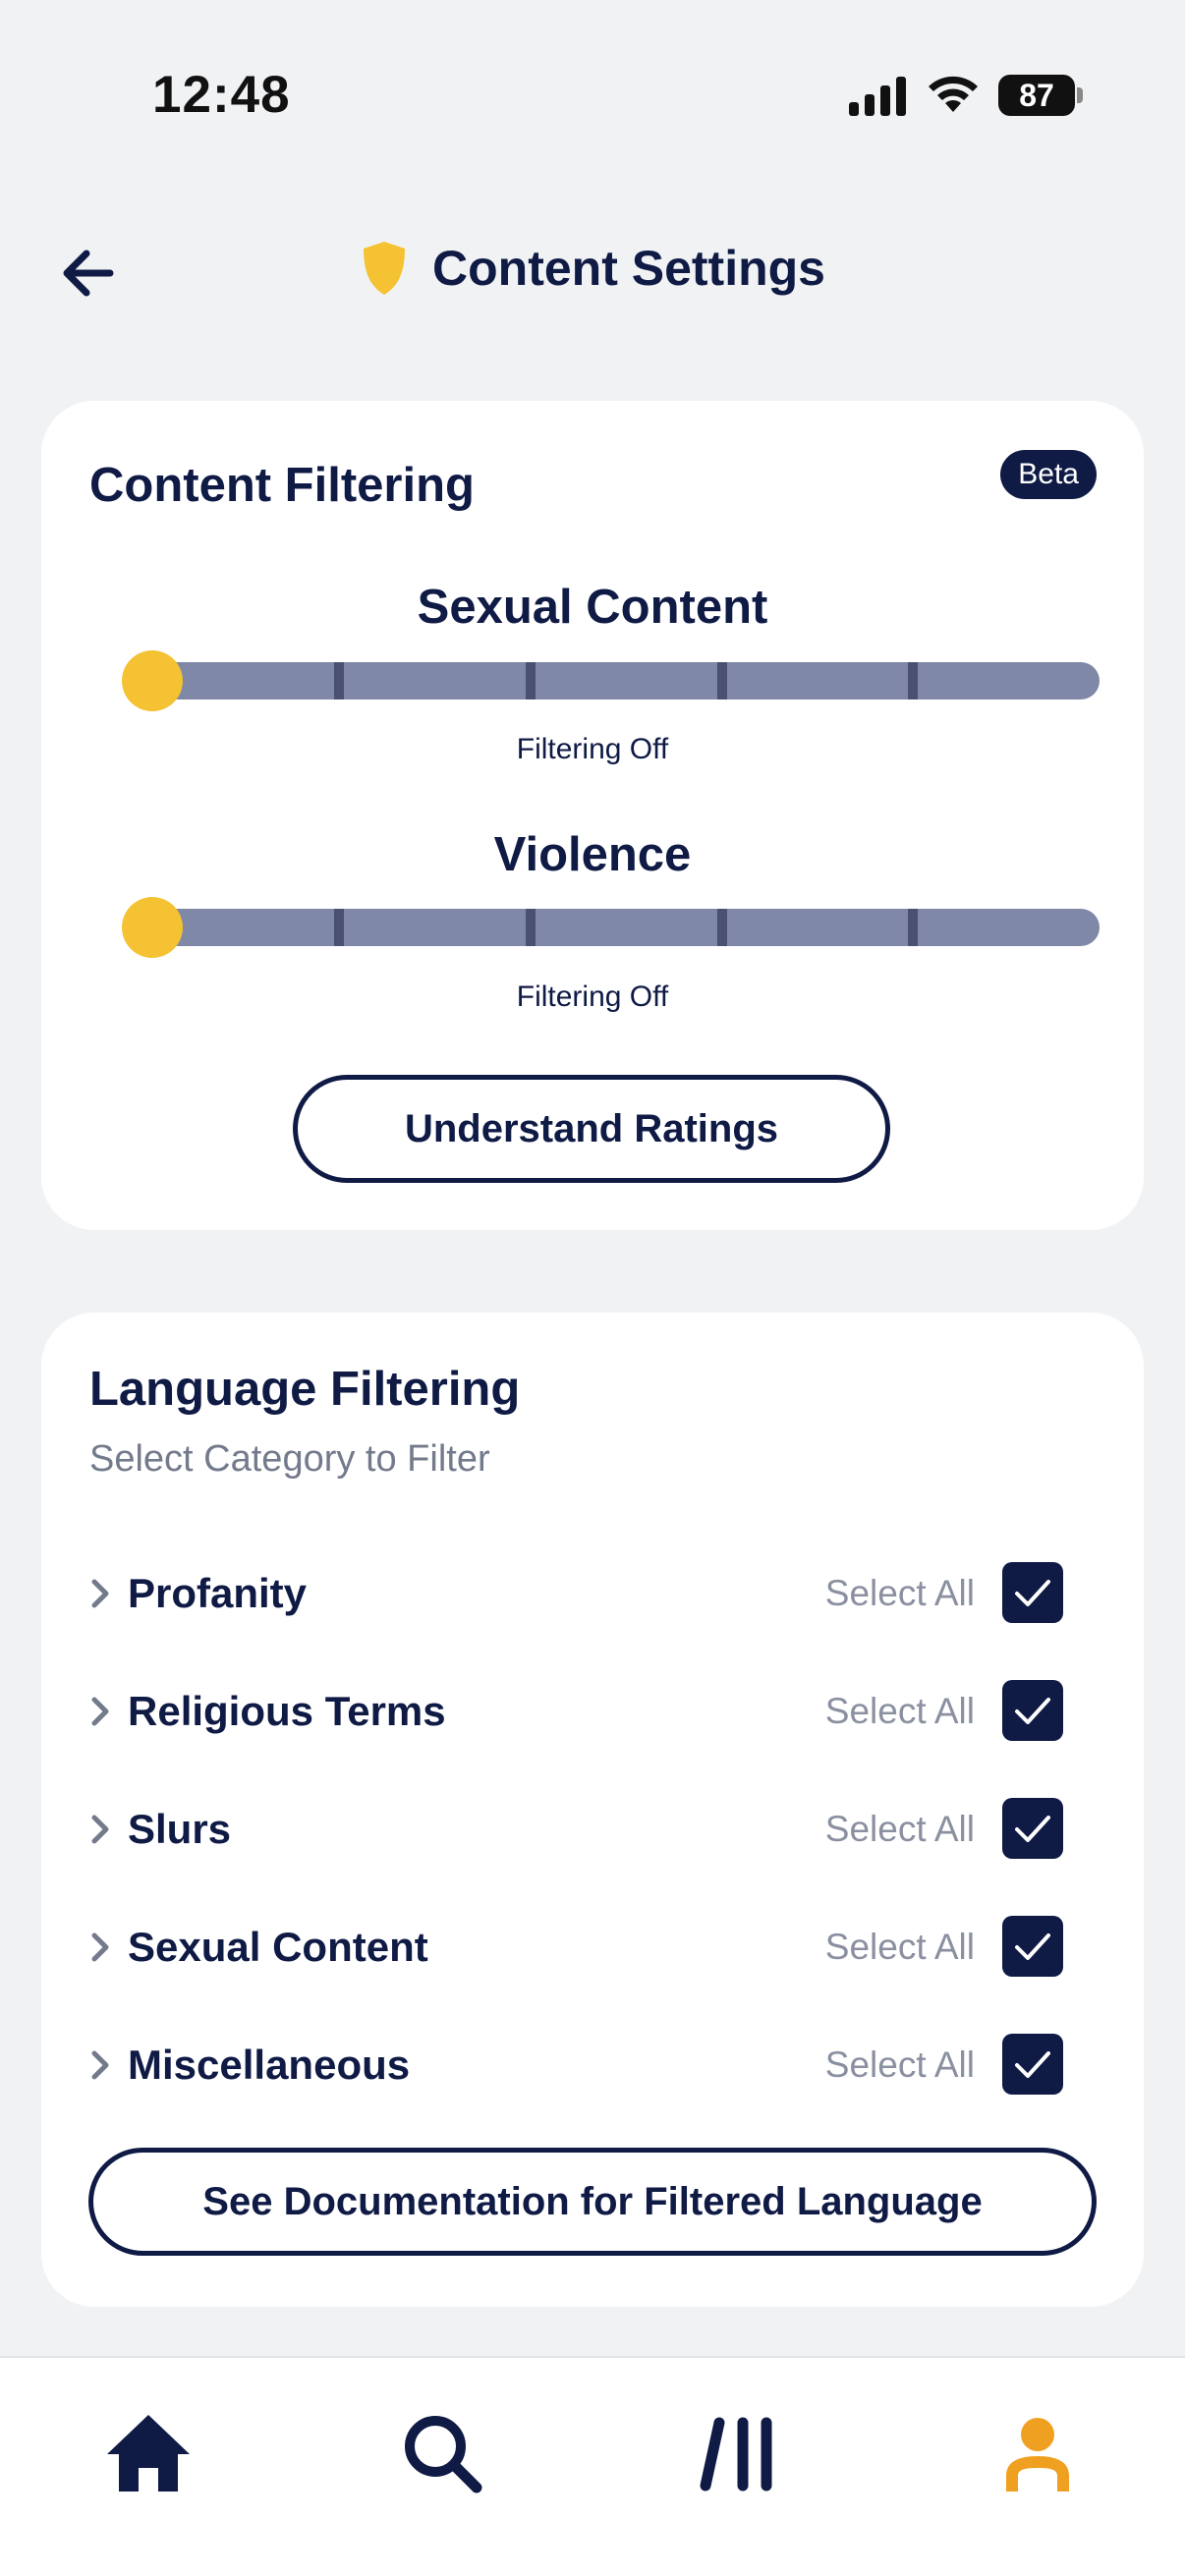  I want to click on profile-icon, so click(1038, 2454).